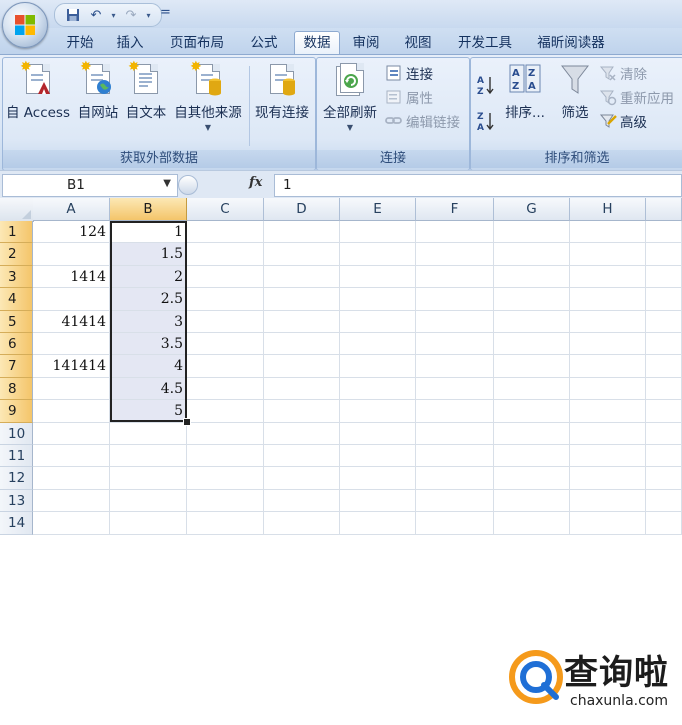 The width and height of the screenshot is (682, 725). Describe the element at coordinates (148, 411) in the screenshot. I see `cell-b9: 5` at that location.